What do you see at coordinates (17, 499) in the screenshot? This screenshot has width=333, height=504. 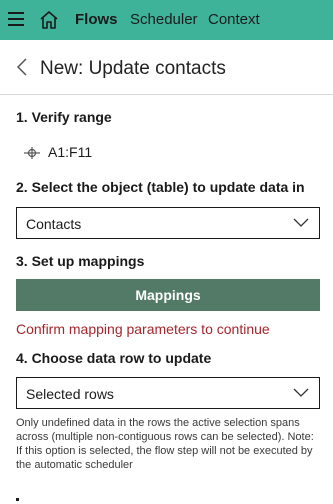 I see `next-step-bullet` at bounding box center [17, 499].